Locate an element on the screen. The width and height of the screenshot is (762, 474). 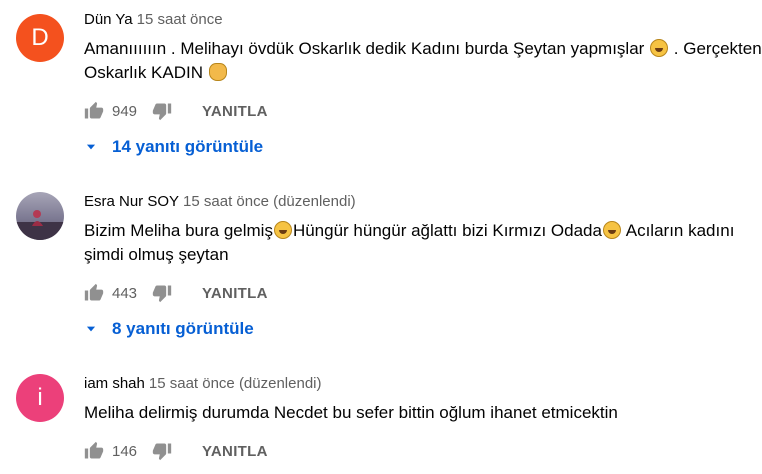
view-replies-label: 14 yanıtı görüntüle is located at coordinates (188, 146).